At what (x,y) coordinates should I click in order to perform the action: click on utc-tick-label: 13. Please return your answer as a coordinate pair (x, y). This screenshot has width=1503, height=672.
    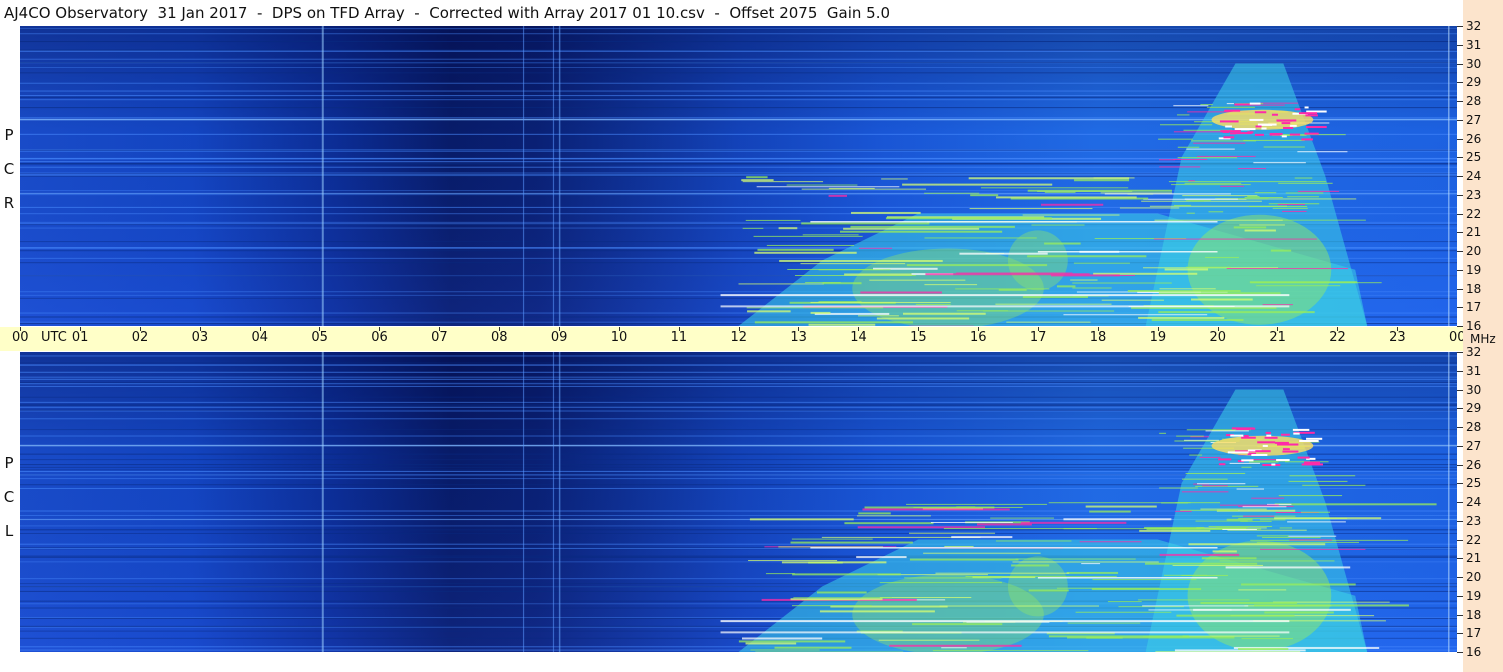
    Looking at the image, I should click on (798, 337).